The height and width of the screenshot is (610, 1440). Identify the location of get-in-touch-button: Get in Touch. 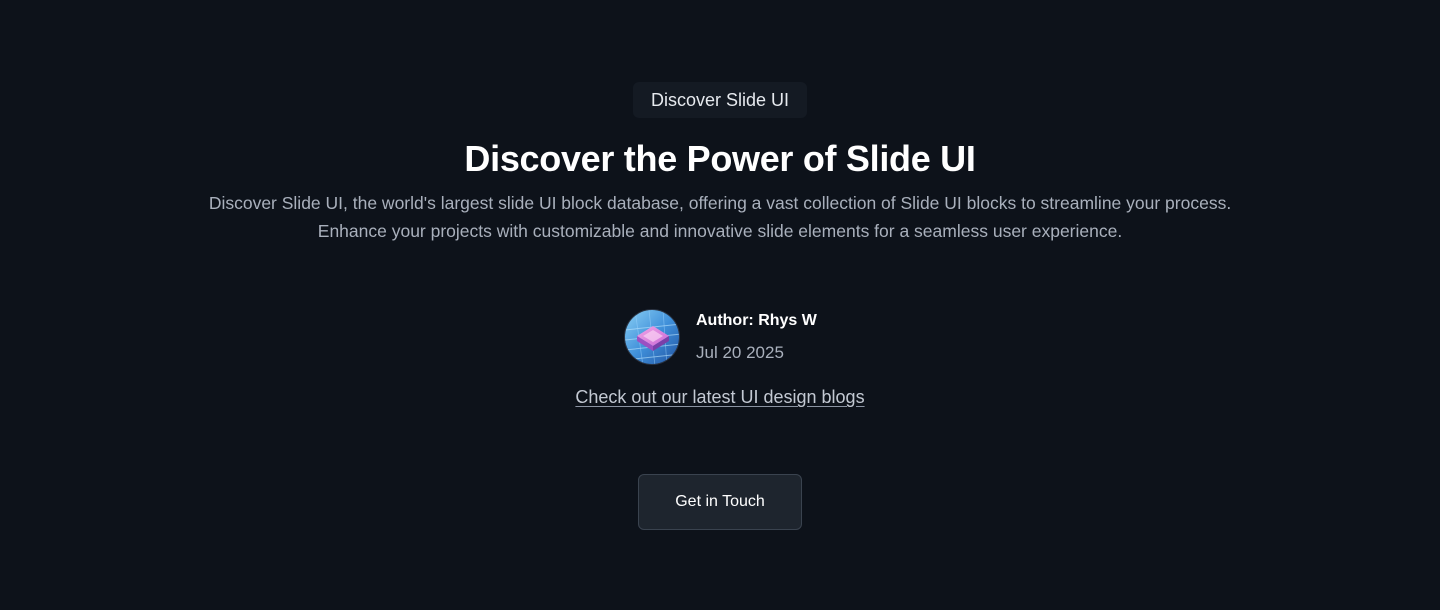
(720, 502).